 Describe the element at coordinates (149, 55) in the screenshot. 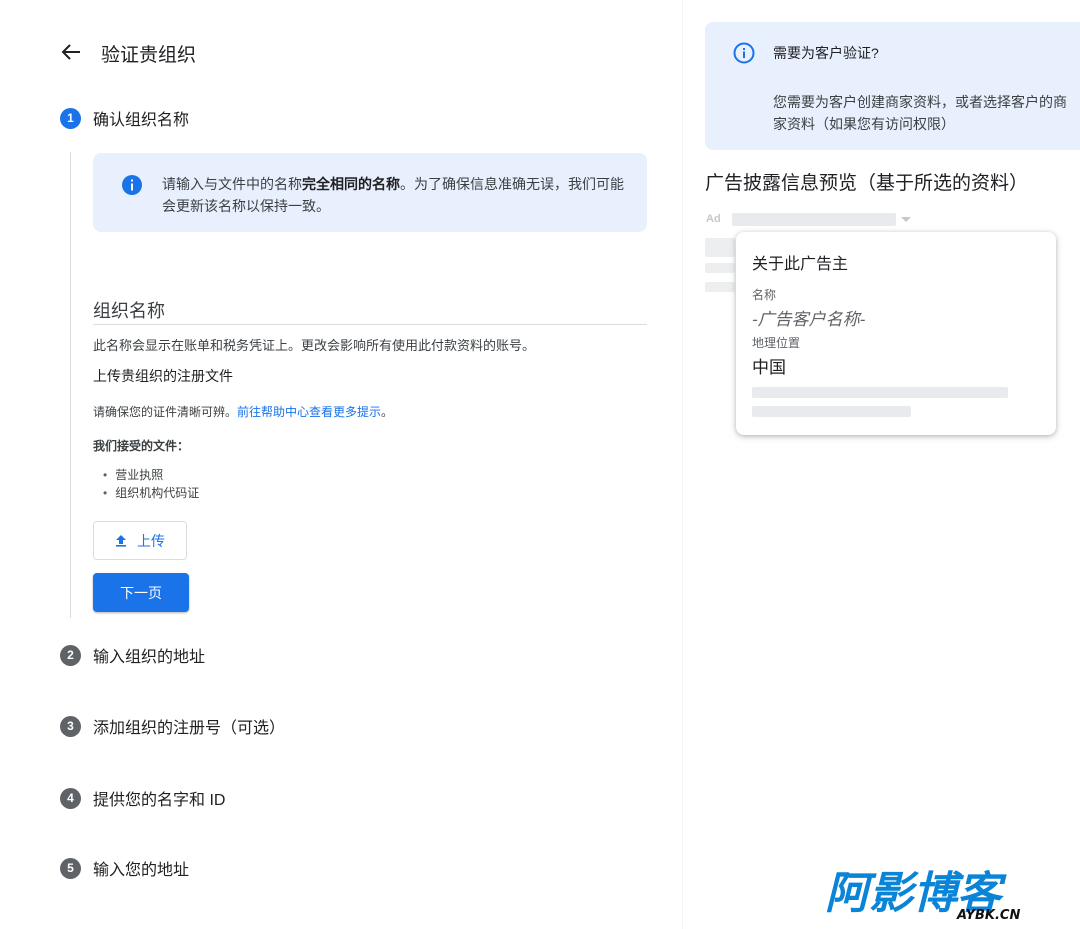

I see `page-title: 验证贵组织` at that location.